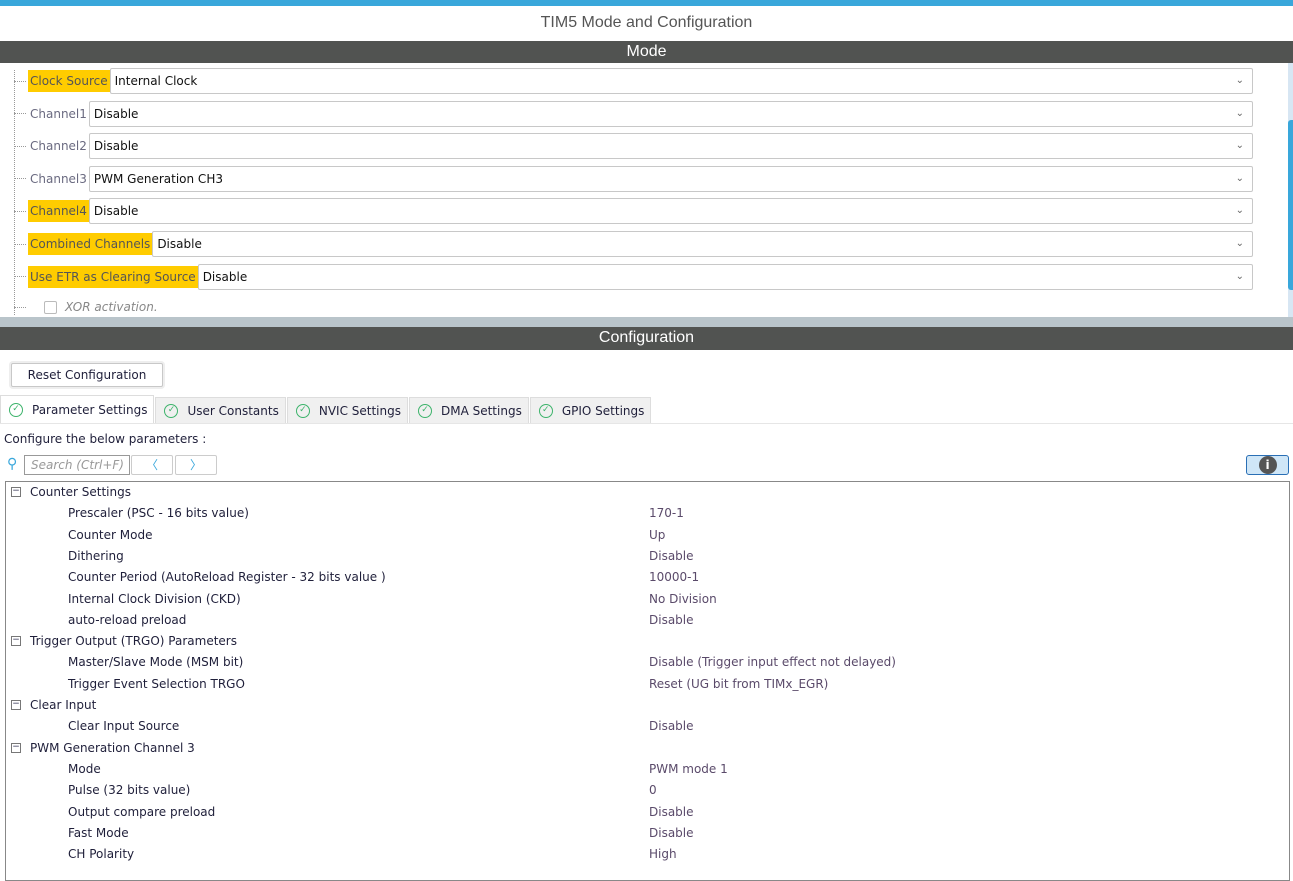 This screenshot has width=1293, height=881. Describe the element at coordinates (666, 513) in the screenshot. I see `parameter-value: 170-1` at that location.